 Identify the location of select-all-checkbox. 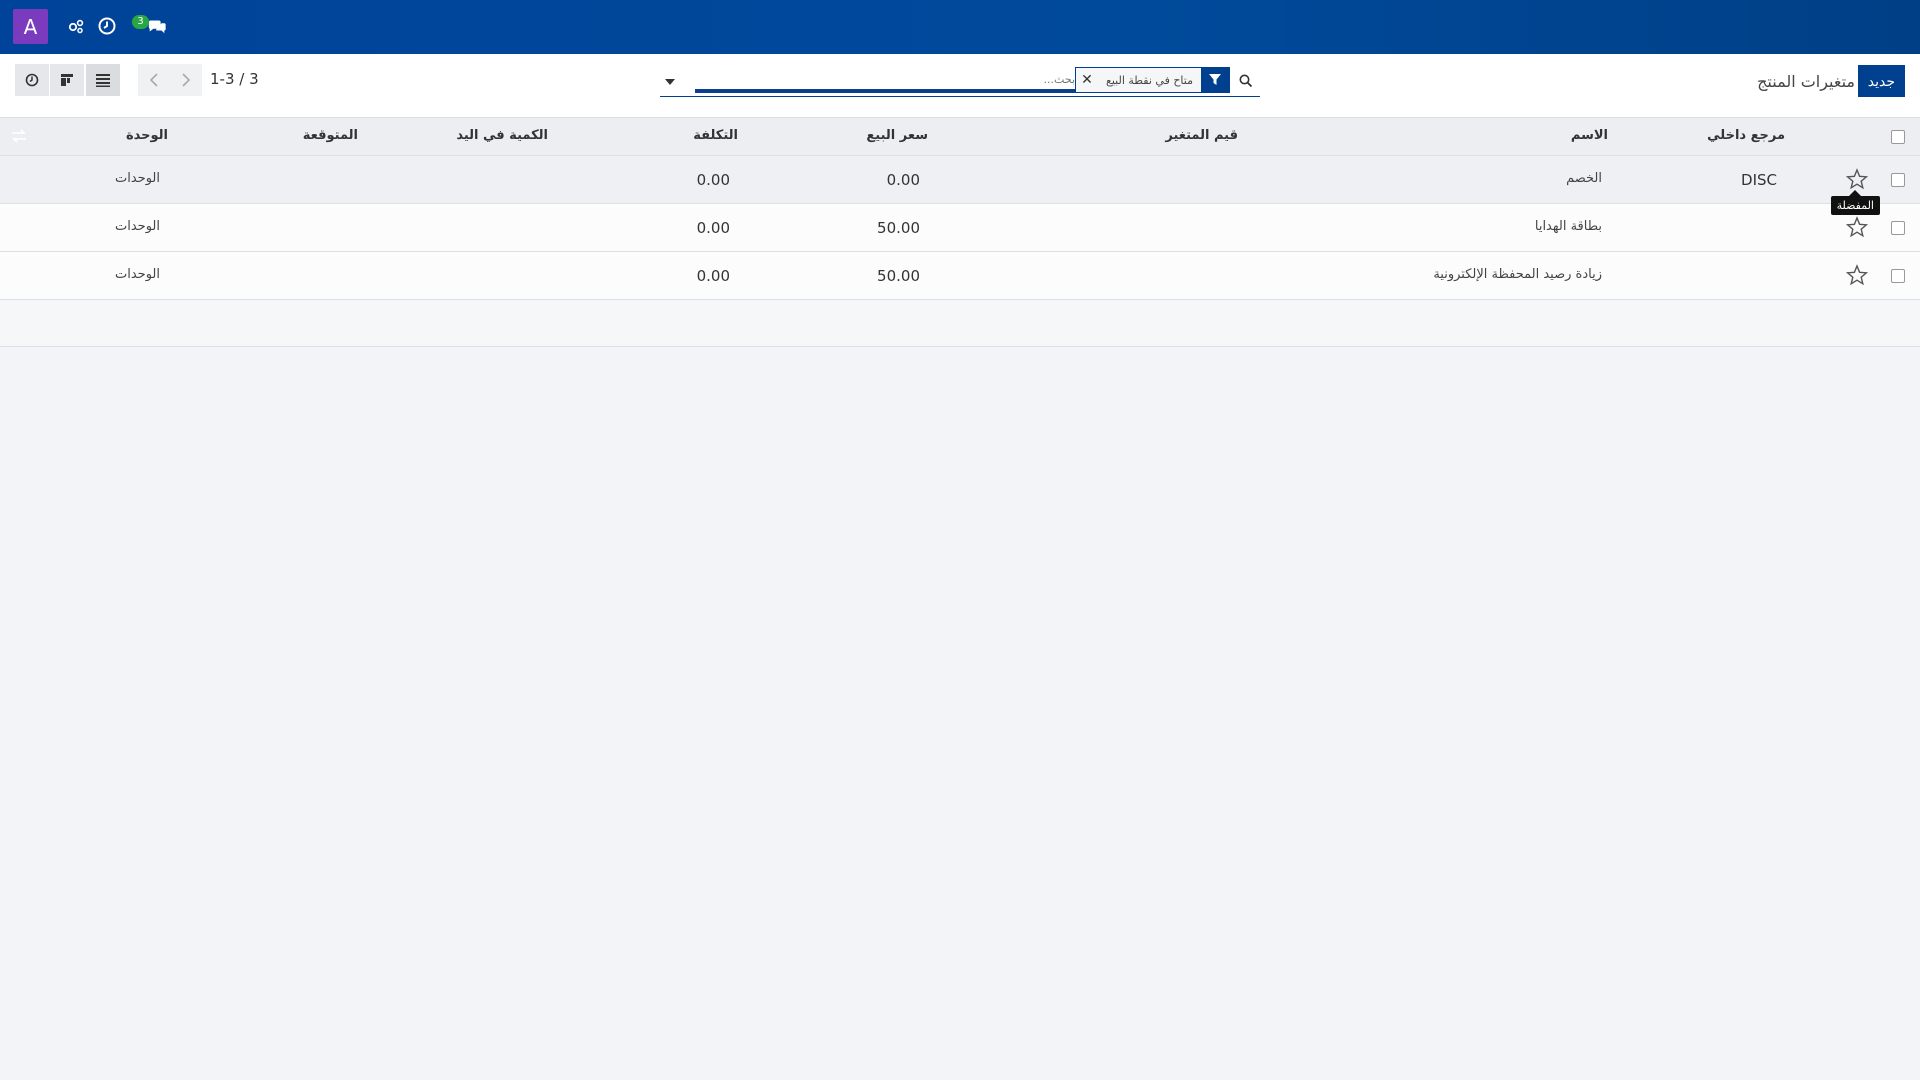
(1898, 137).